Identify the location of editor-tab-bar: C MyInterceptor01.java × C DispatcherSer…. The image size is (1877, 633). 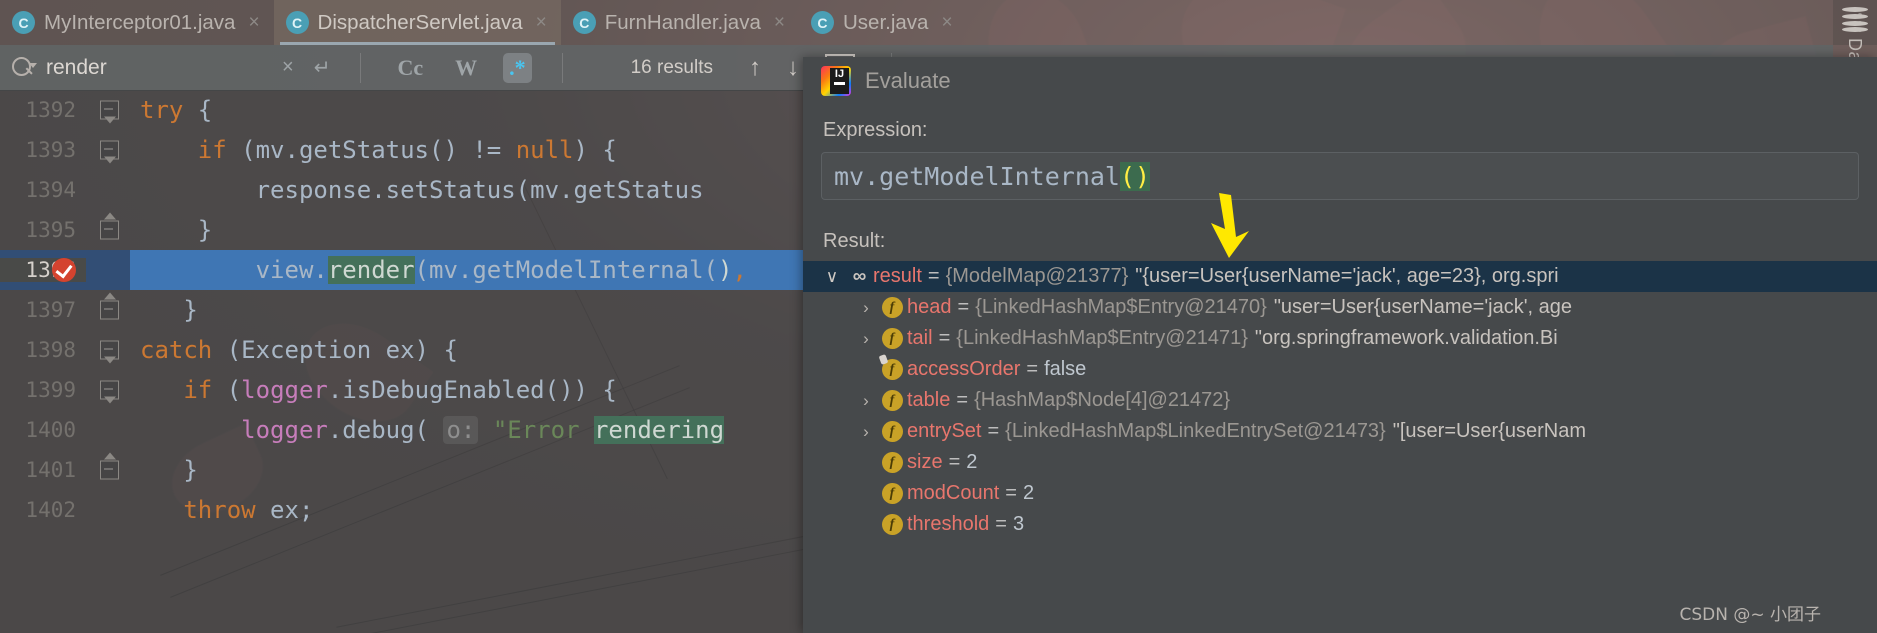
(938, 22).